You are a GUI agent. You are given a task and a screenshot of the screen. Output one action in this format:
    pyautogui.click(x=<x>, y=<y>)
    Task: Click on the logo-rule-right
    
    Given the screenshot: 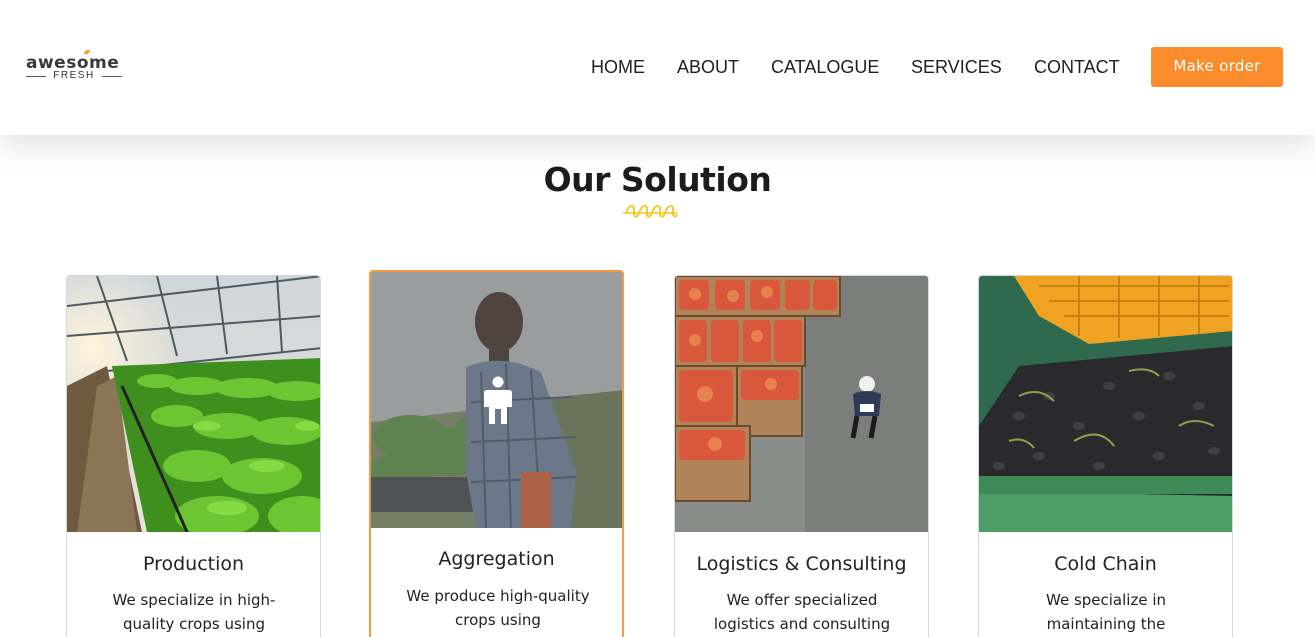 What is the action you would take?
    pyautogui.click(x=112, y=76)
    